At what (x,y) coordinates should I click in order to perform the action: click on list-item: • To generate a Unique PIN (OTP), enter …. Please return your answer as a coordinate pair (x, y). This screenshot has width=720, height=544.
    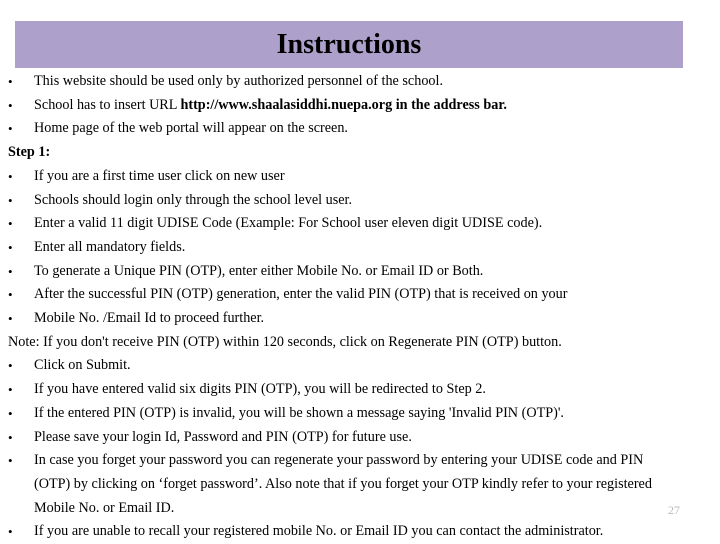
    Looking at the image, I should click on (360, 272).